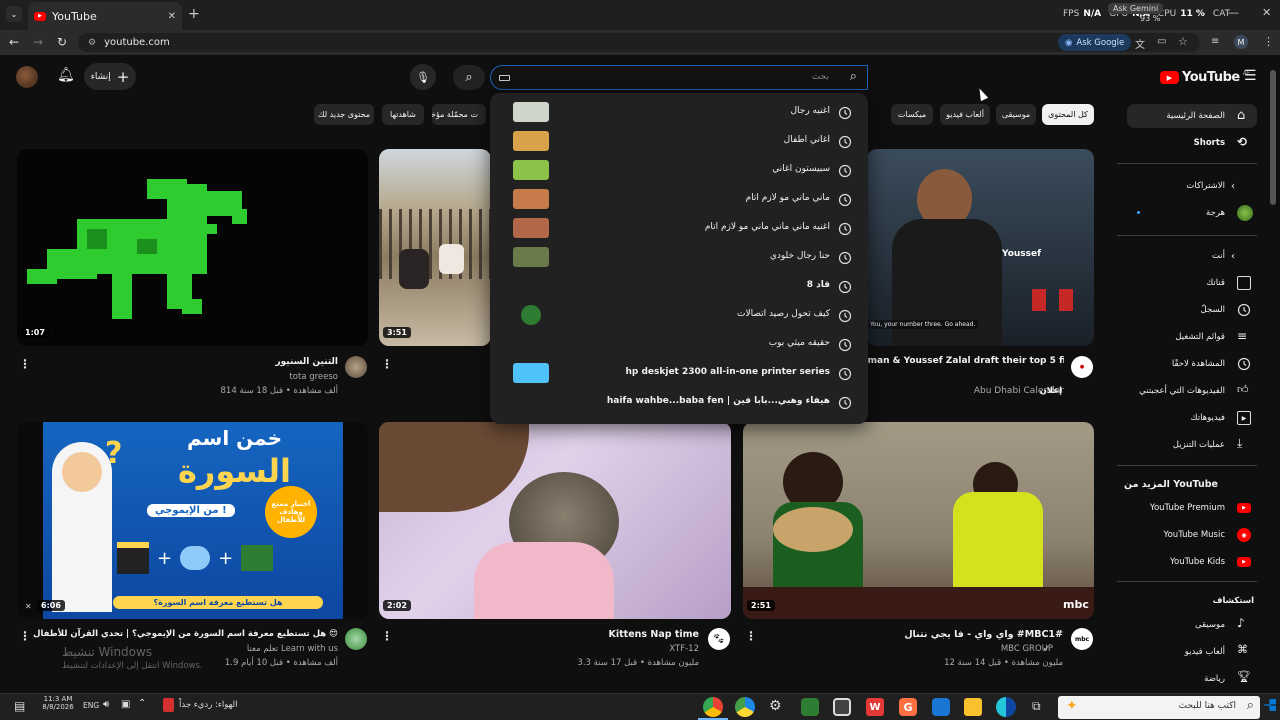 The height and width of the screenshot is (720, 1280). Describe the element at coordinates (14, 42) in the screenshot. I see `back-arrow-icon: ←` at that location.